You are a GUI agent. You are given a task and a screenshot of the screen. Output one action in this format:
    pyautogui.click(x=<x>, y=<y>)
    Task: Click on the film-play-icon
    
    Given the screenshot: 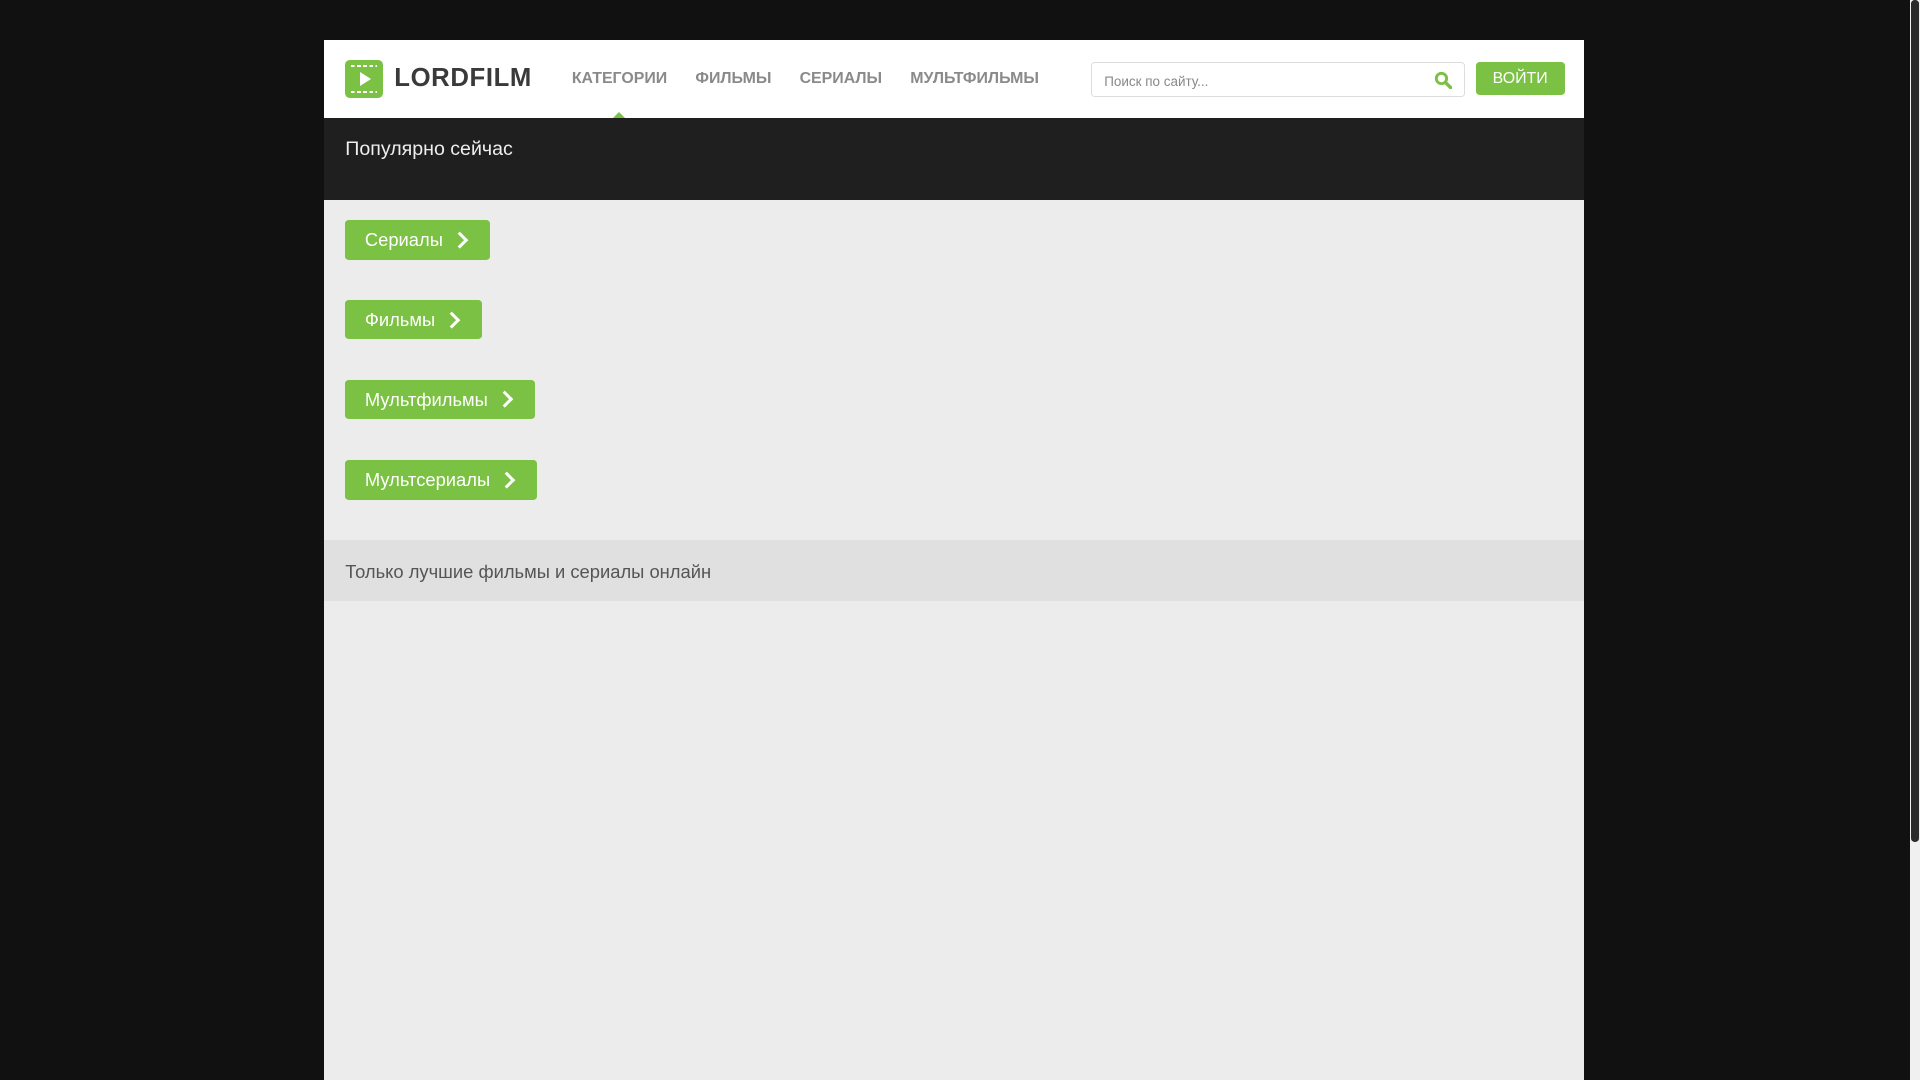 What is the action you would take?
    pyautogui.click(x=364, y=78)
    